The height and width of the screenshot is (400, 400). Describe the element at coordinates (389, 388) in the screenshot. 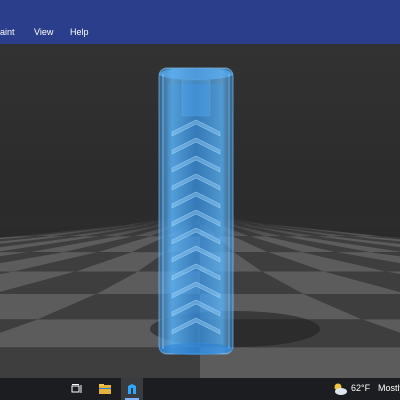

I see `weather-condition: Mostly c` at that location.